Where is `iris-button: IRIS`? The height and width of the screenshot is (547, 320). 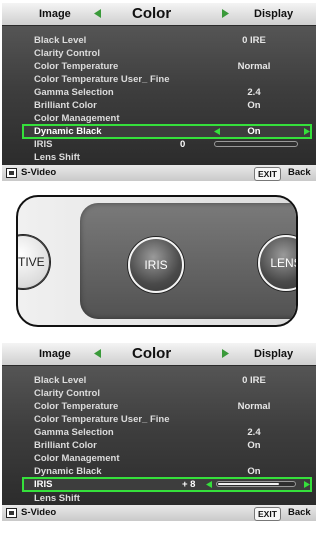
iris-button: IRIS is located at coordinates (156, 265).